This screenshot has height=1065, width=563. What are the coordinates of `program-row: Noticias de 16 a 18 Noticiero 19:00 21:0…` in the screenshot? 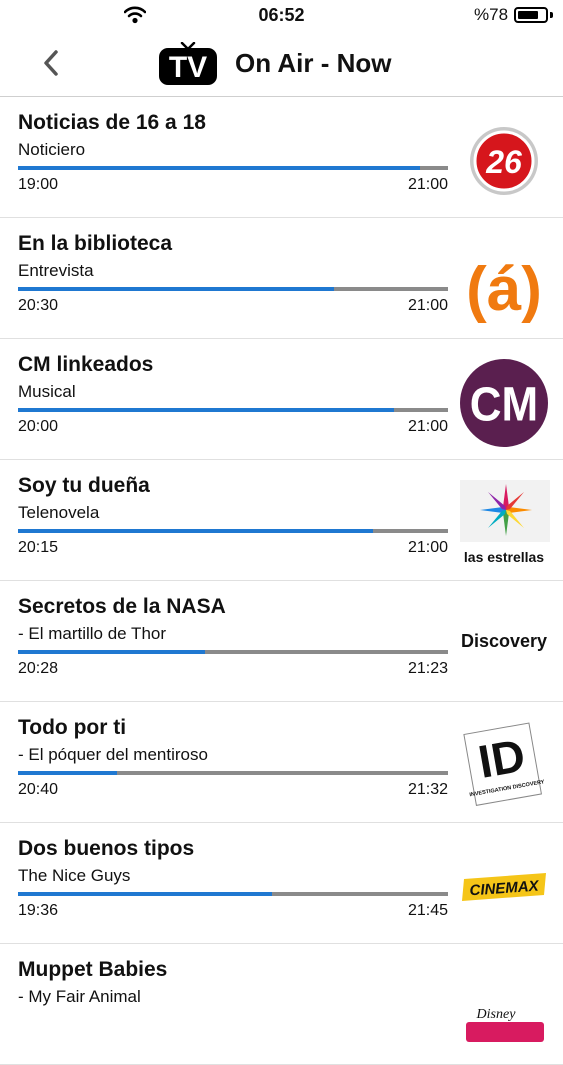 It's located at (281, 157).